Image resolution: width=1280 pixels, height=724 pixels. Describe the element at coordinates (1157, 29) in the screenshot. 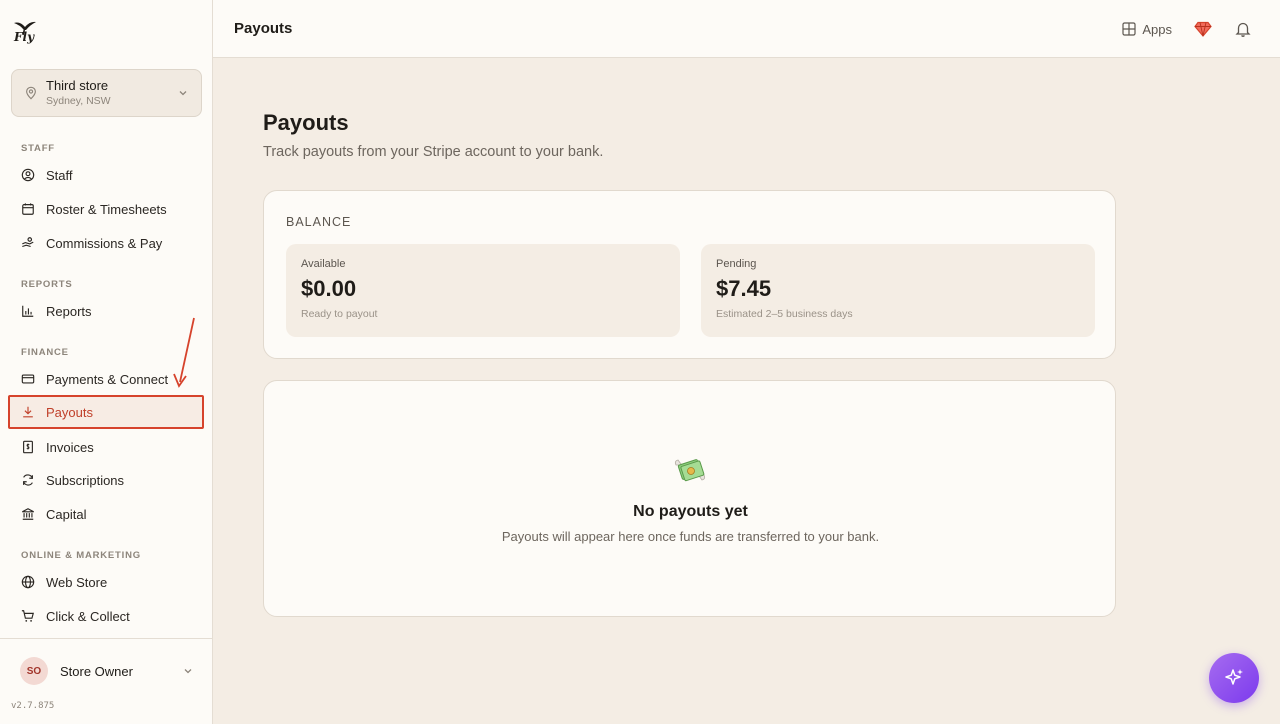

I see `apps-label: Apps` at that location.